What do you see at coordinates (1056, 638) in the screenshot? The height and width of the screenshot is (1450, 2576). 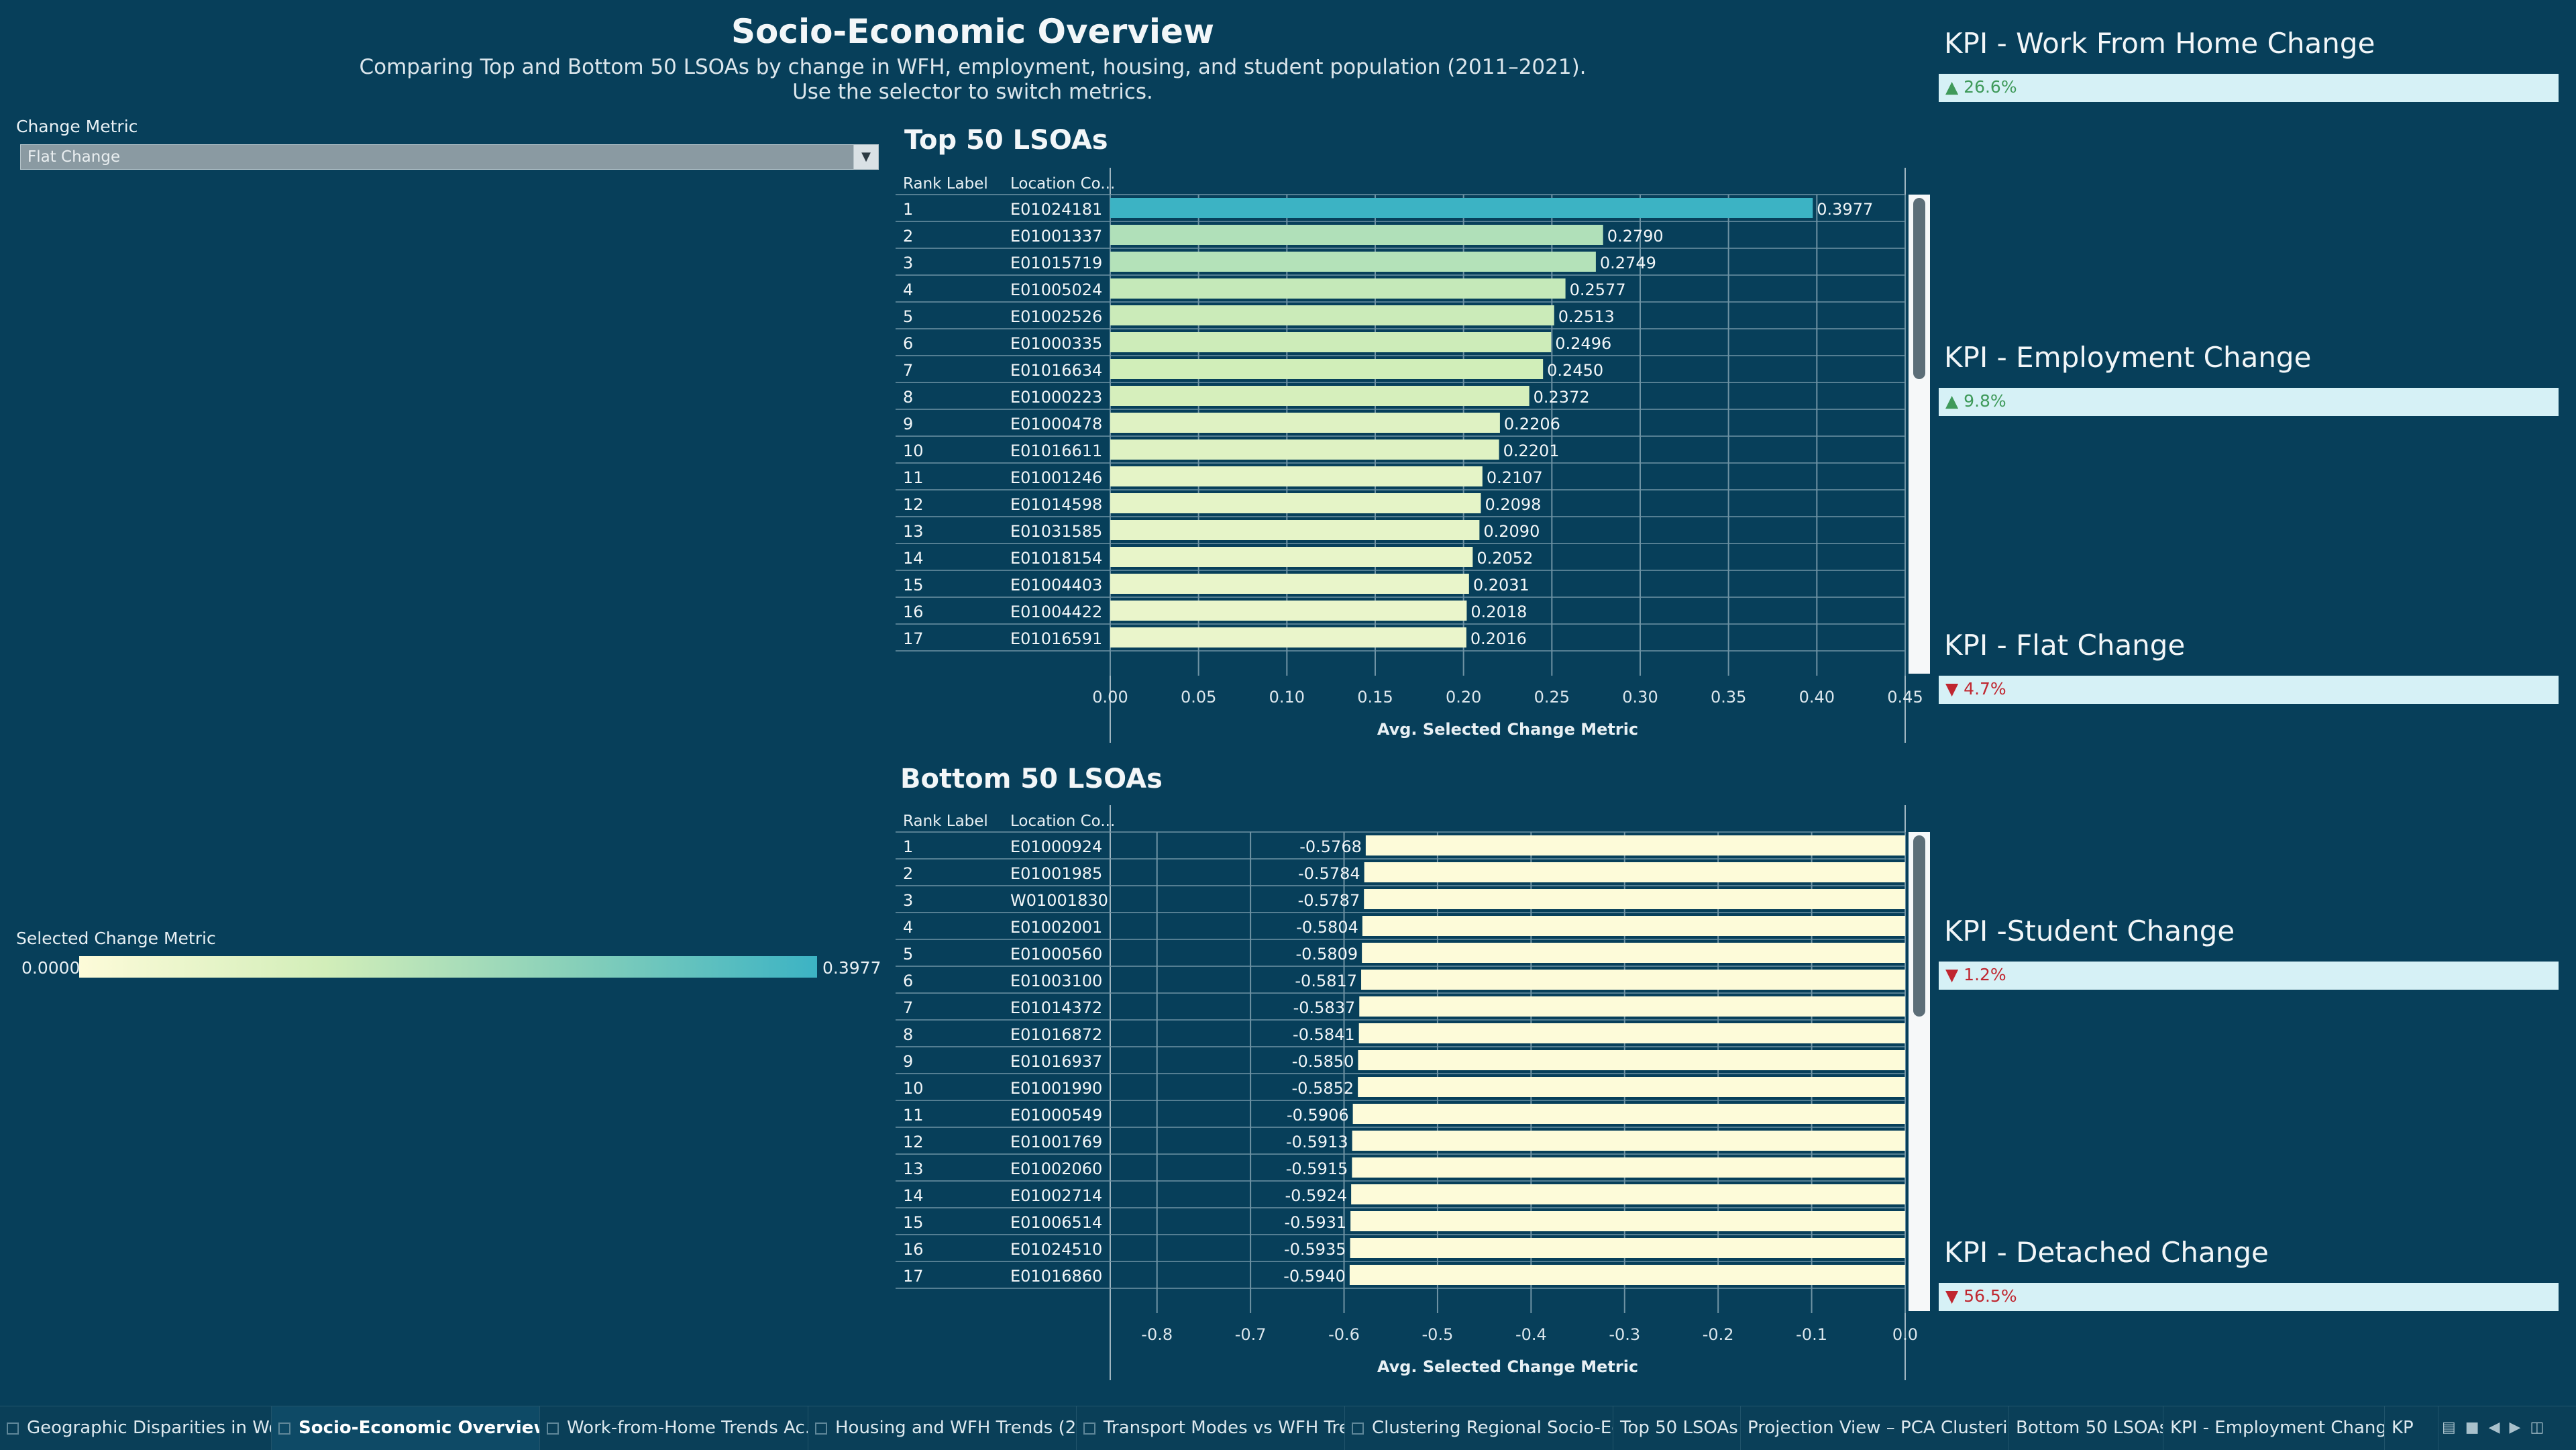 I see `location-code-cell: E01016591` at bounding box center [1056, 638].